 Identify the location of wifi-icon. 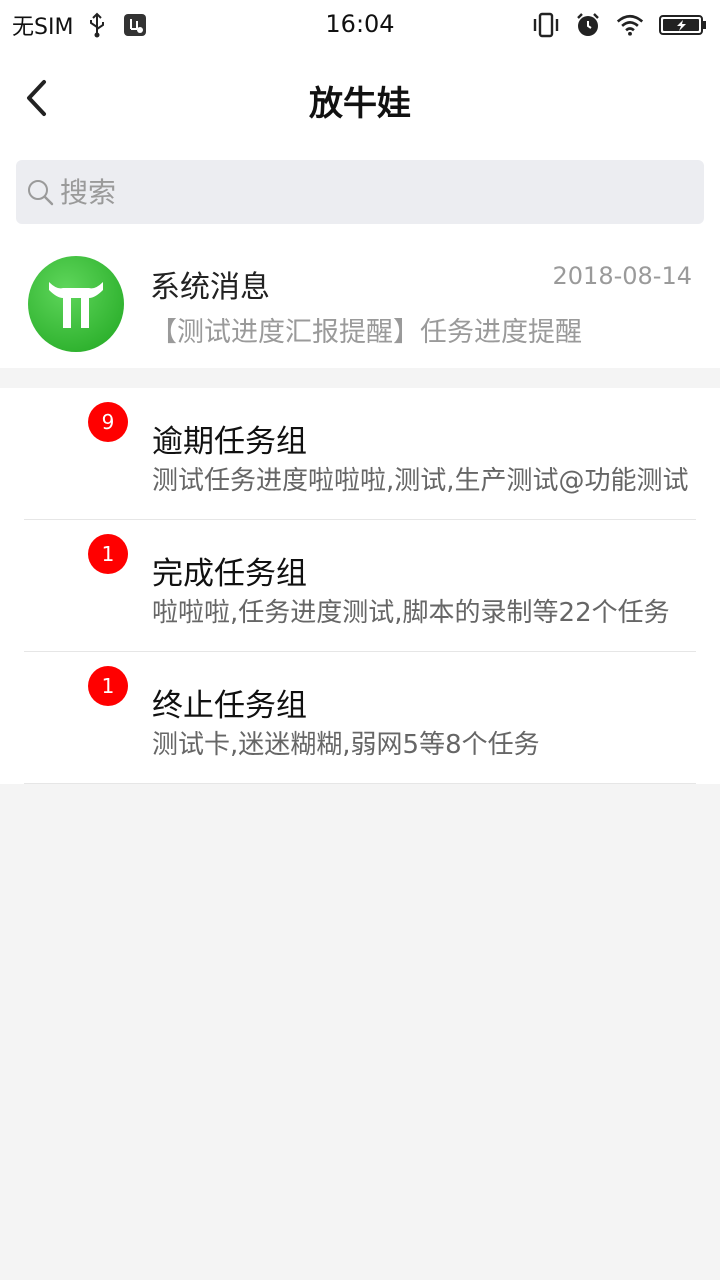
(630, 25).